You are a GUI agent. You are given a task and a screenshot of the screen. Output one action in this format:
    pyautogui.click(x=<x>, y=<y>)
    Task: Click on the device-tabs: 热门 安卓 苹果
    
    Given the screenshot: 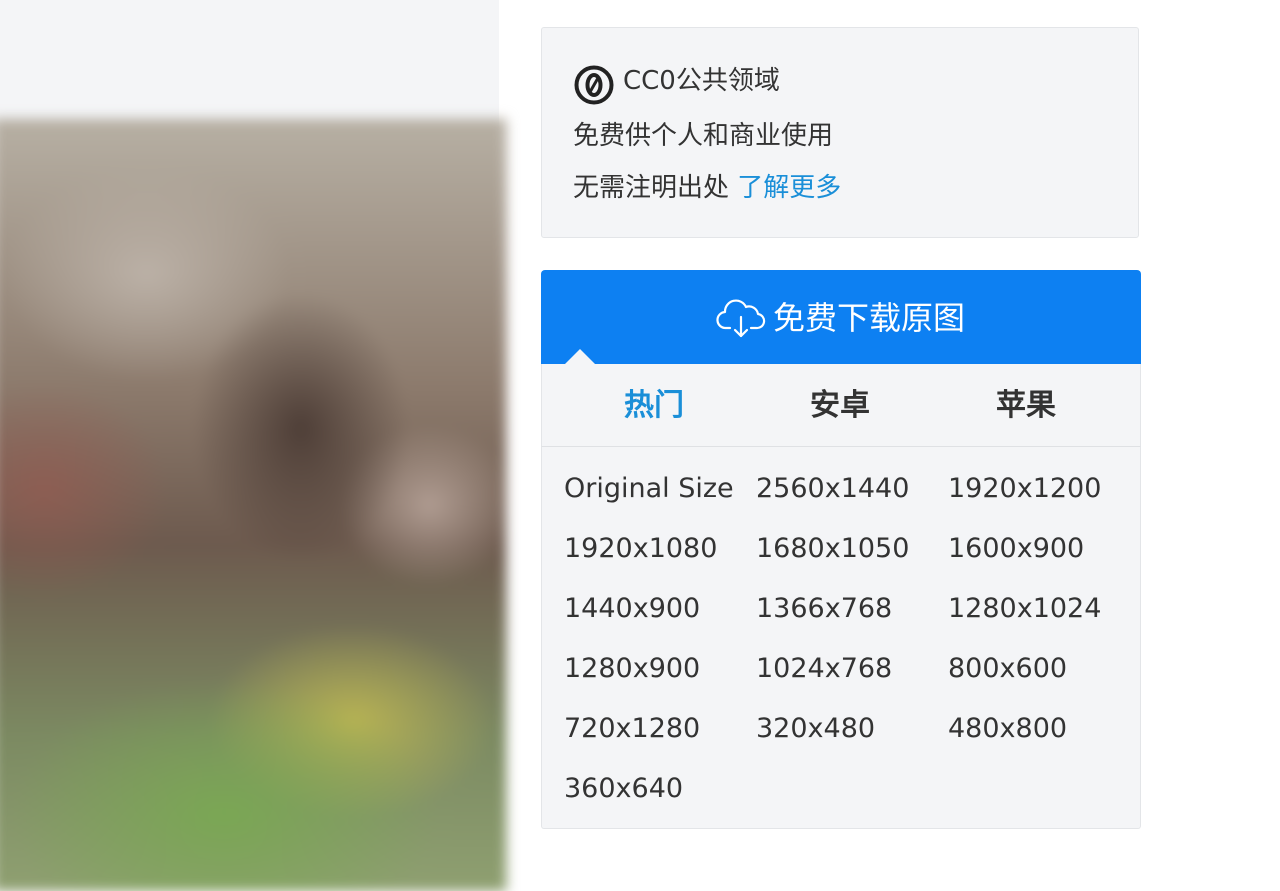 What is the action you would take?
    pyautogui.click(x=841, y=405)
    